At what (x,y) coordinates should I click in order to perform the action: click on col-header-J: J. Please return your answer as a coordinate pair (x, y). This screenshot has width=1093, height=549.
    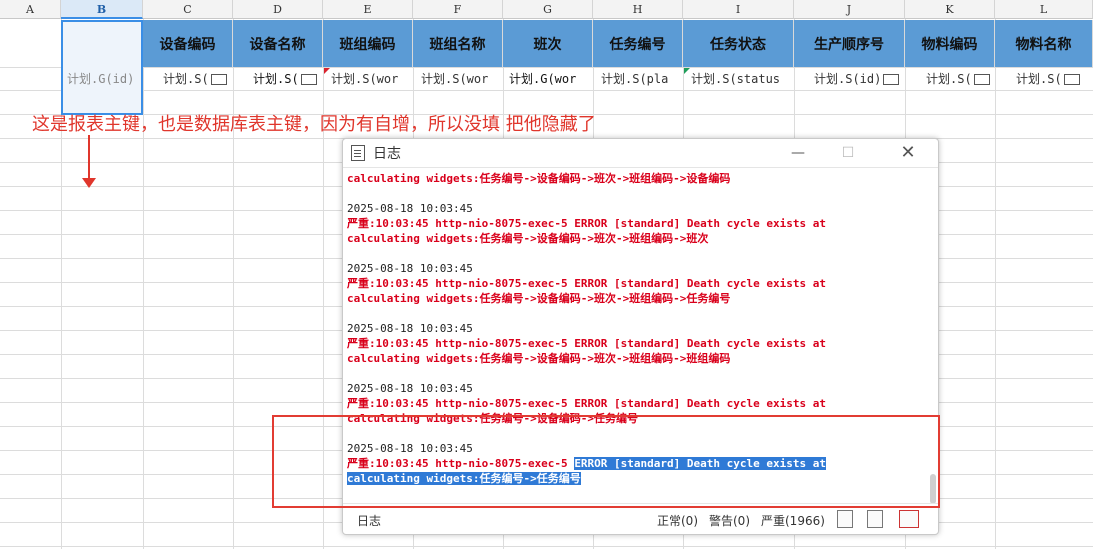
    Looking at the image, I should click on (849, 9).